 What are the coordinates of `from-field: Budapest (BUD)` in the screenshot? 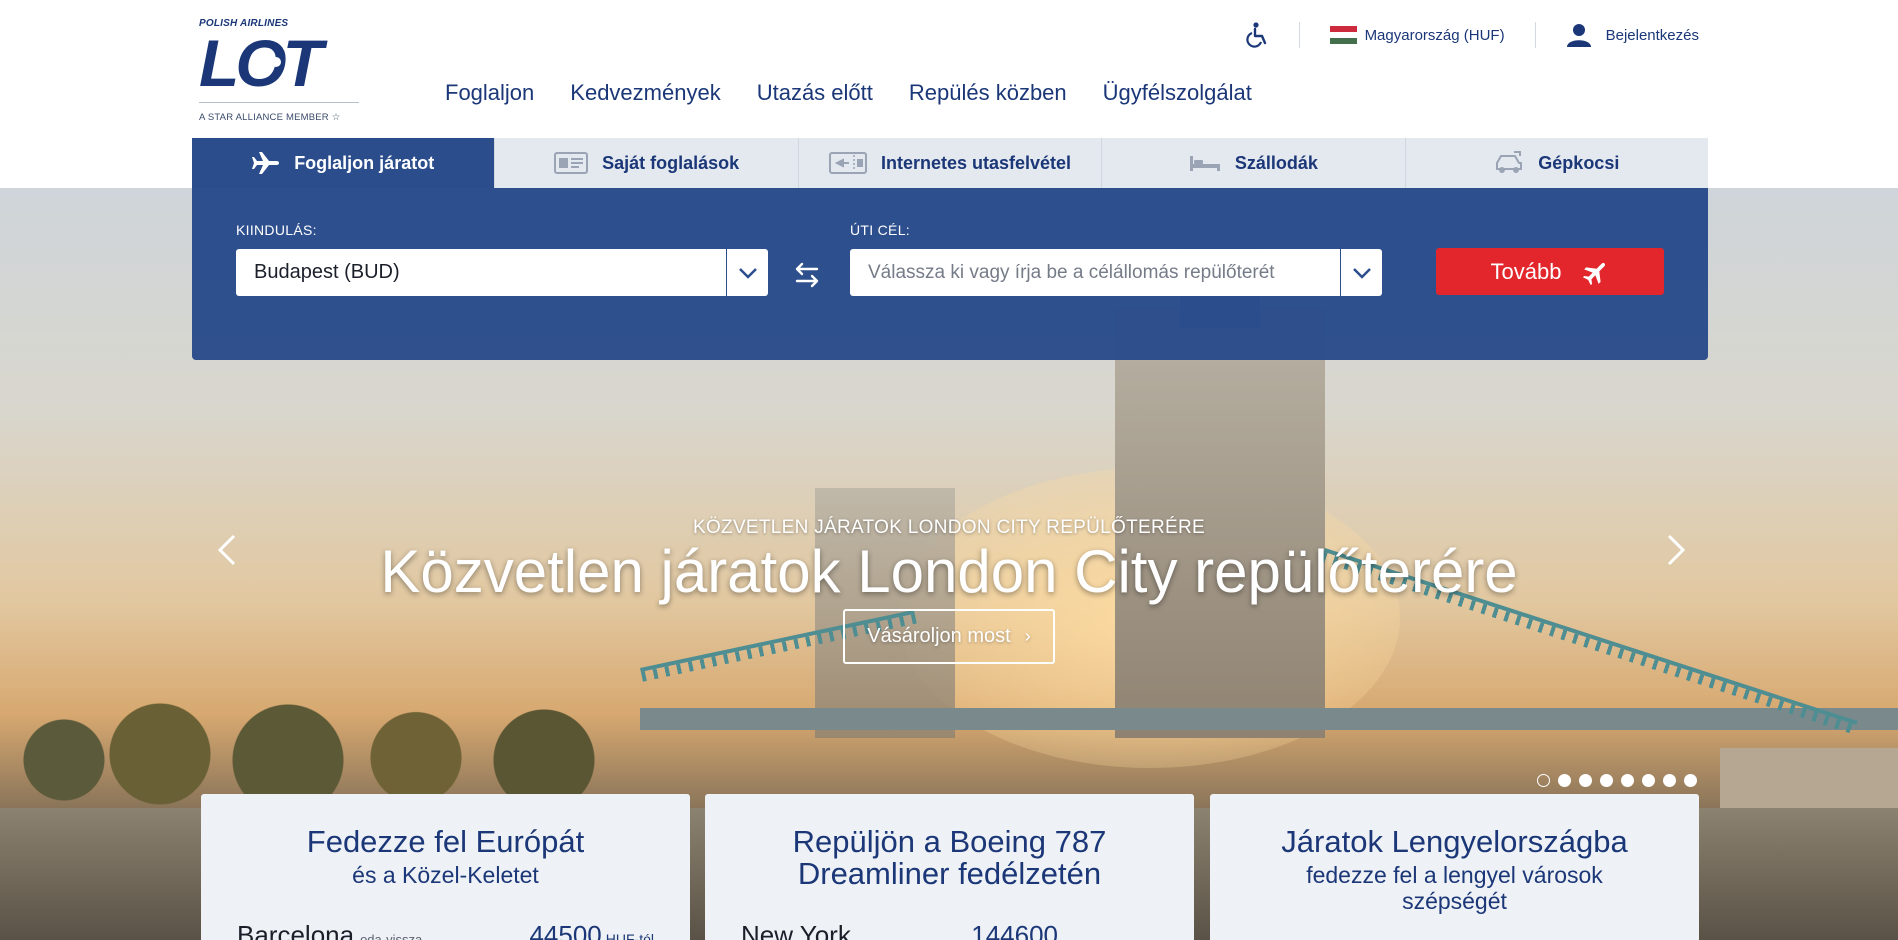 It's located at (502, 272).